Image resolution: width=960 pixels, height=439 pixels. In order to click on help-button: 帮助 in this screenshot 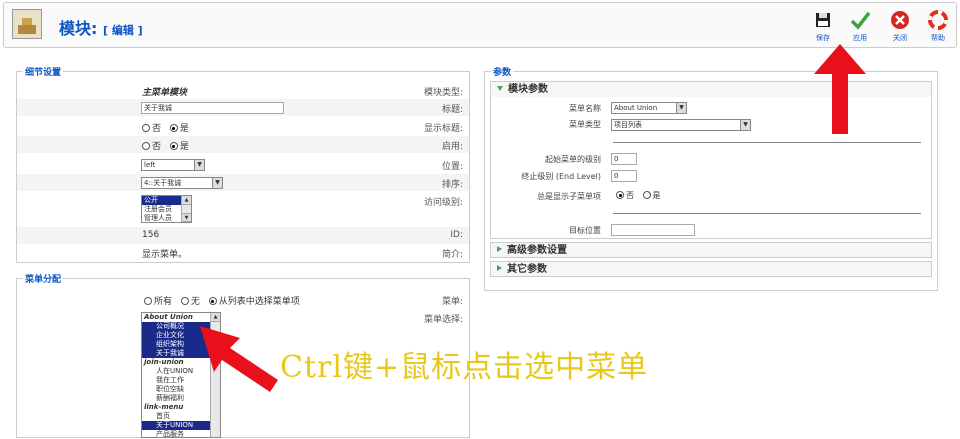, I will do `click(938, 26)`.